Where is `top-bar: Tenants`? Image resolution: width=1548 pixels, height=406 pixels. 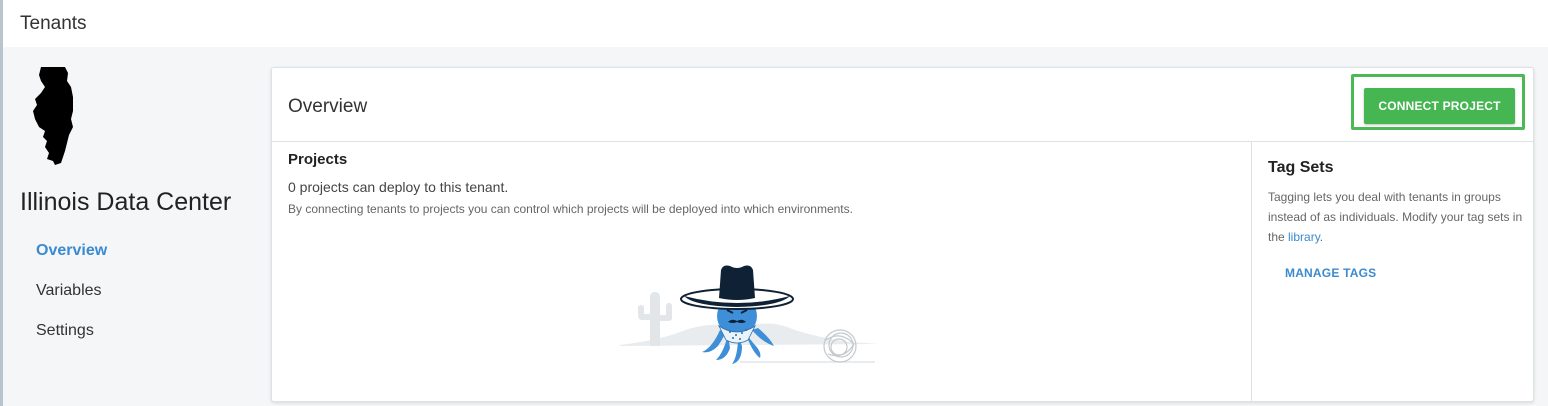
top-bar: Tenants is located at coordinates (775, 23).